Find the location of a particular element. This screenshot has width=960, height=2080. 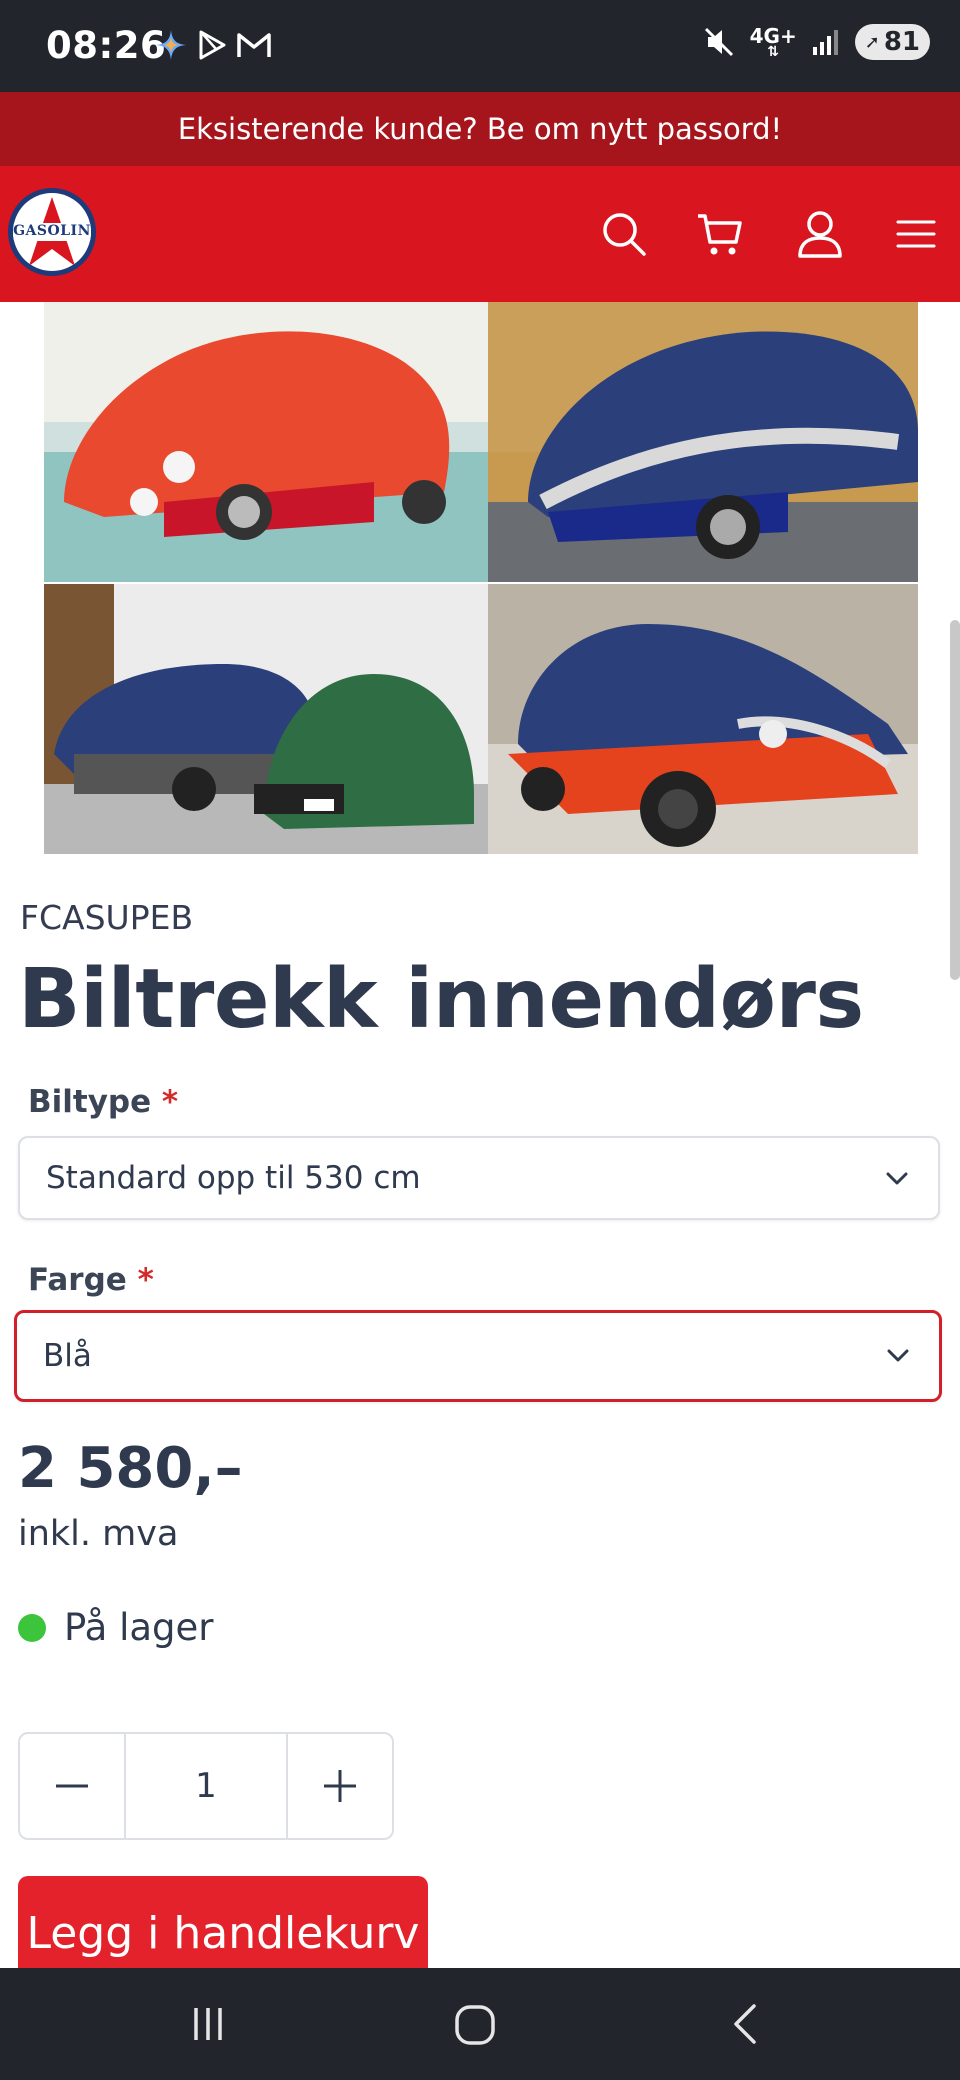

gasolin-logo: GASOLIN is located at coordinates (52, 232).